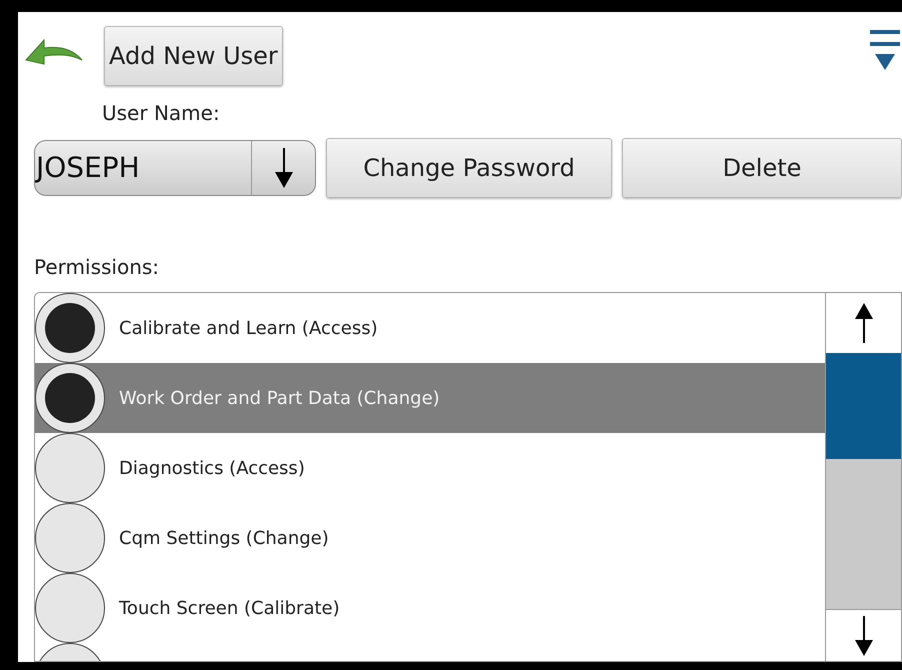 The height and width of the screenshot is (670, 902). I want to click on up-arrow-icon, so click(863, 323).